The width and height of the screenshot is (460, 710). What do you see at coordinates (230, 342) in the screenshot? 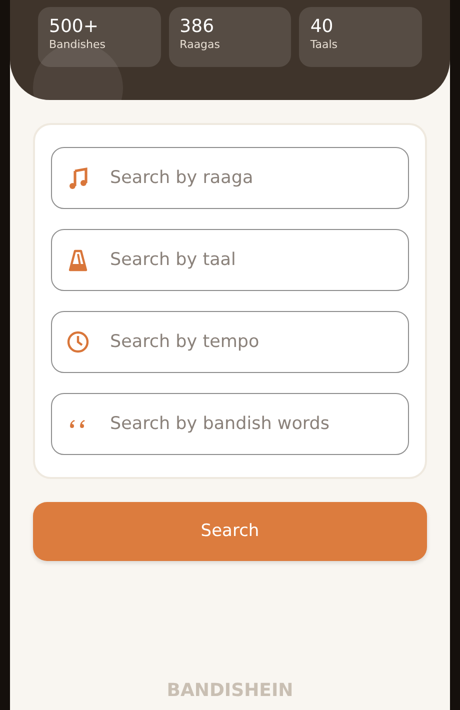
I see `search-field: Search by tempo` at bounding box center [230, 342].